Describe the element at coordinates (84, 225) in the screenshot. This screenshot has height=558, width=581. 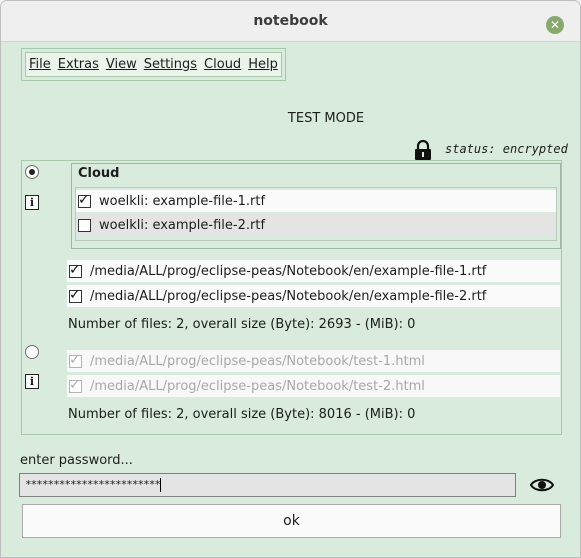
I see `cloud-file-2-checkbox` at that location.